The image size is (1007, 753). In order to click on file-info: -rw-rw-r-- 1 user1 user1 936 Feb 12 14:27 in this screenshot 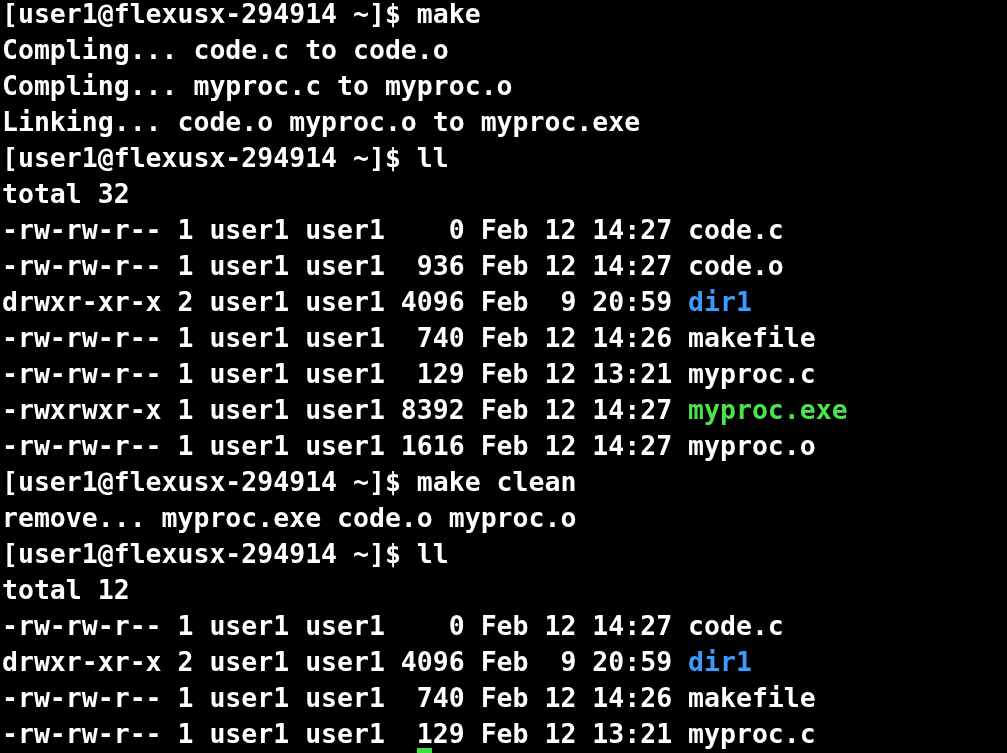, I will do `click(337, 266)`.